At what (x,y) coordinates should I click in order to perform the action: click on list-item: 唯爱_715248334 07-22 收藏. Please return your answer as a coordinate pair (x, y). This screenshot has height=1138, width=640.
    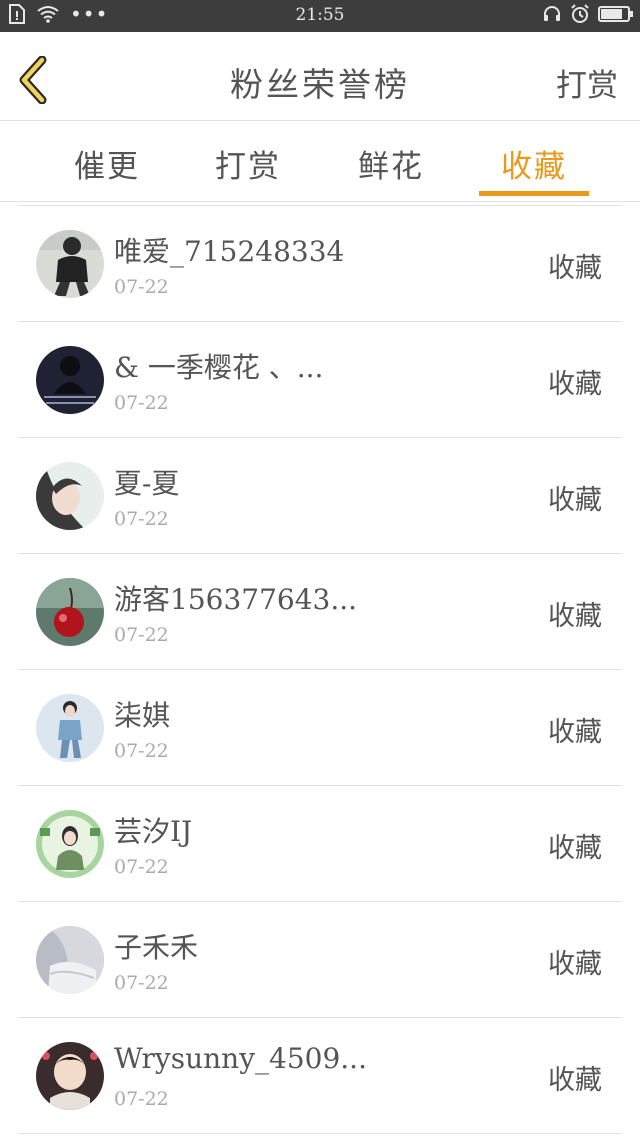
    Looking at the image, I should click on (320, 264).